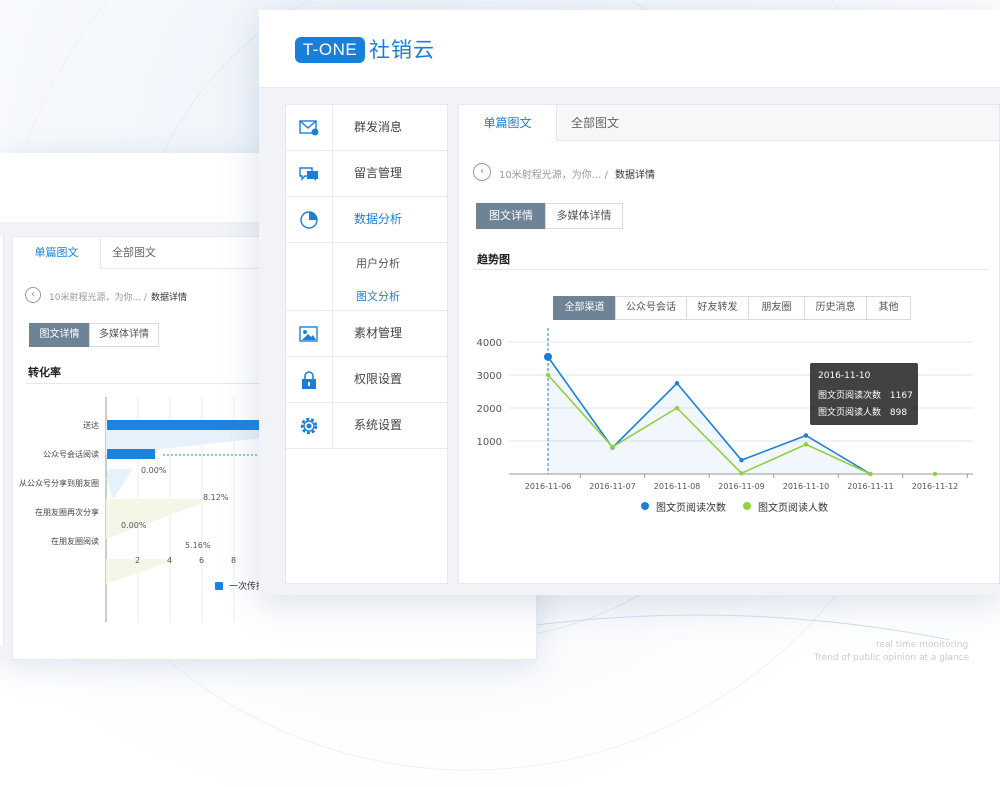 The width and height of the screenshot is (1000, 787). Describe the element at coordinates (850, 413) in the screenshot. I see `tooltip-label: 图文页阅读人数` at that location.